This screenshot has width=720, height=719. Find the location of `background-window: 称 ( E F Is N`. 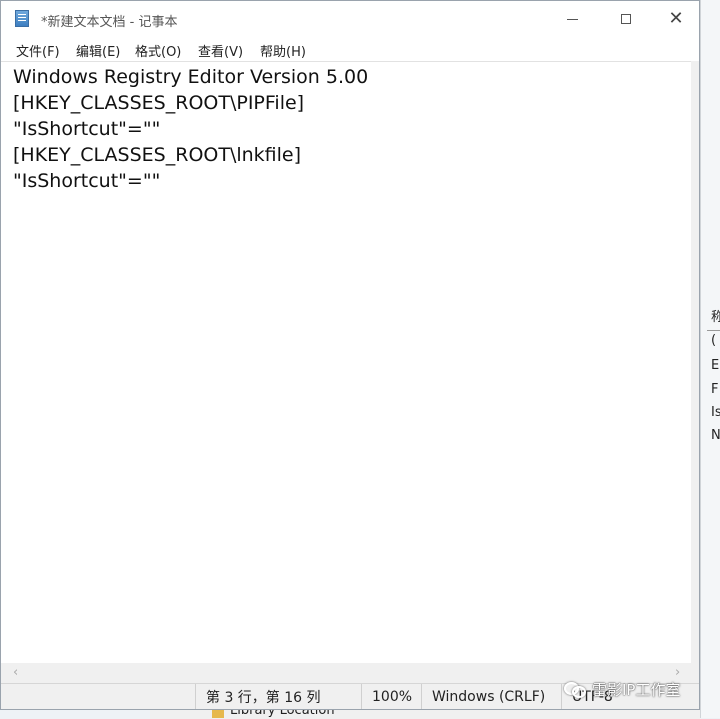

background-window: 称 ( E F Is N is located at coordinates (710, 359).